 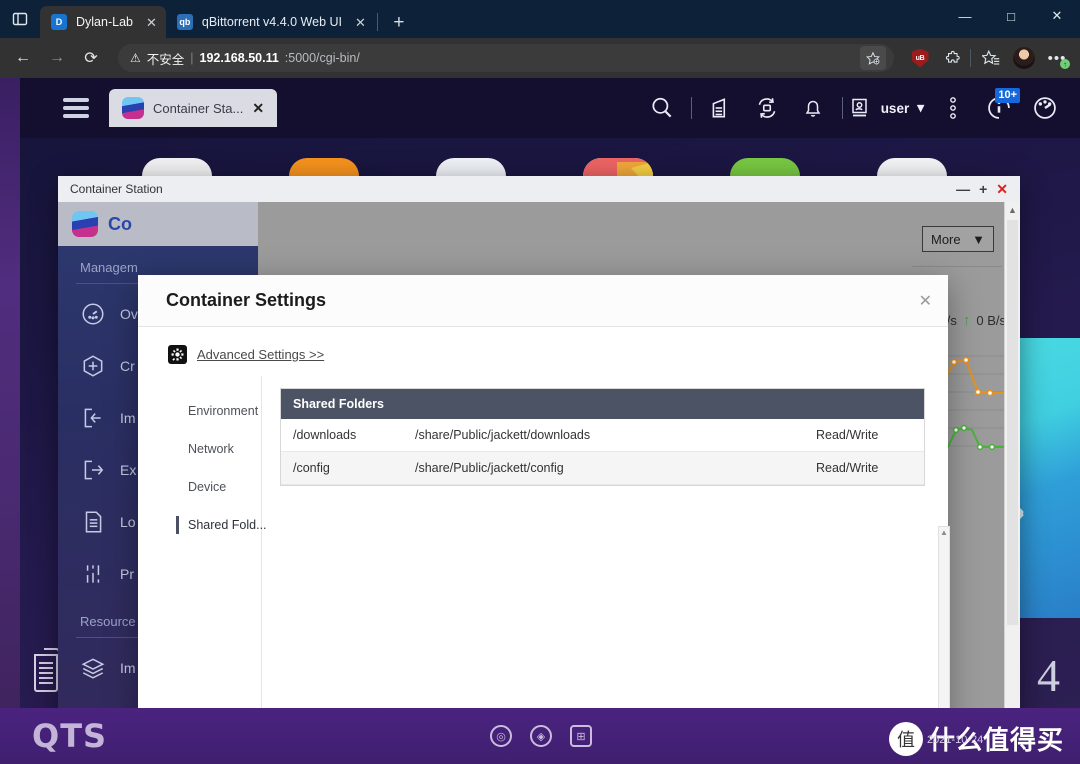 I want to click on table-cell-permission: Read/Write, so click(x=847, y=468).